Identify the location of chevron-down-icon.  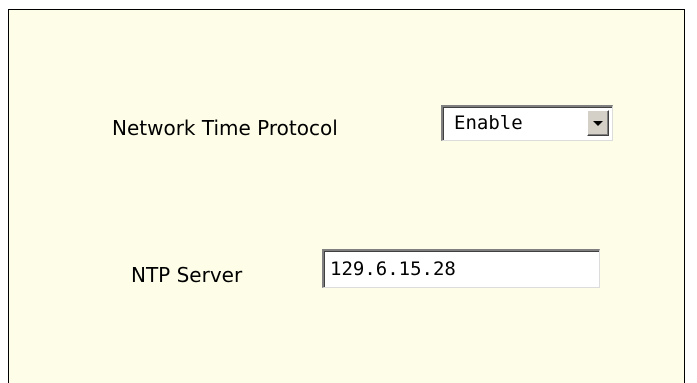
(598, 123).